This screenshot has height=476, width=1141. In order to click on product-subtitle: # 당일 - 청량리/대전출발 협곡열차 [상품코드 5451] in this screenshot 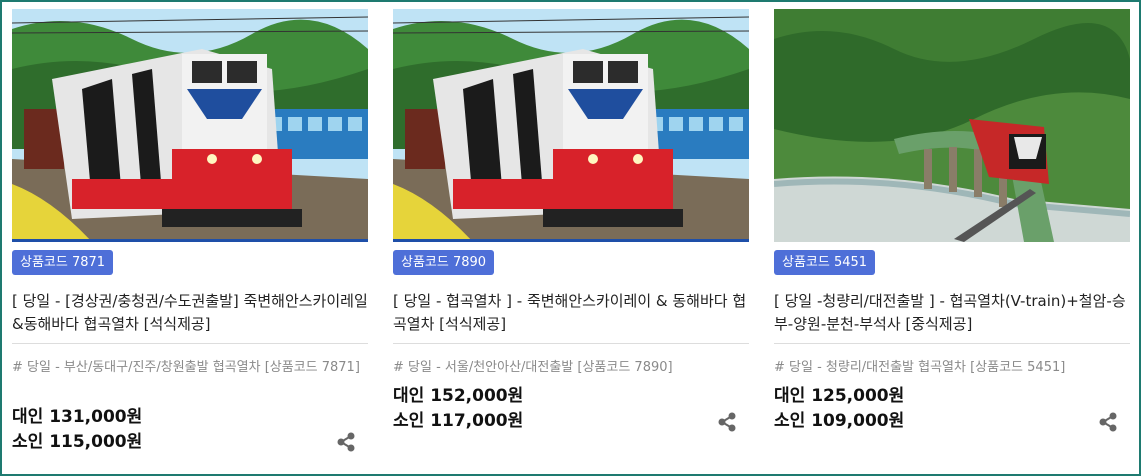, I will do `click(920, 367)`.